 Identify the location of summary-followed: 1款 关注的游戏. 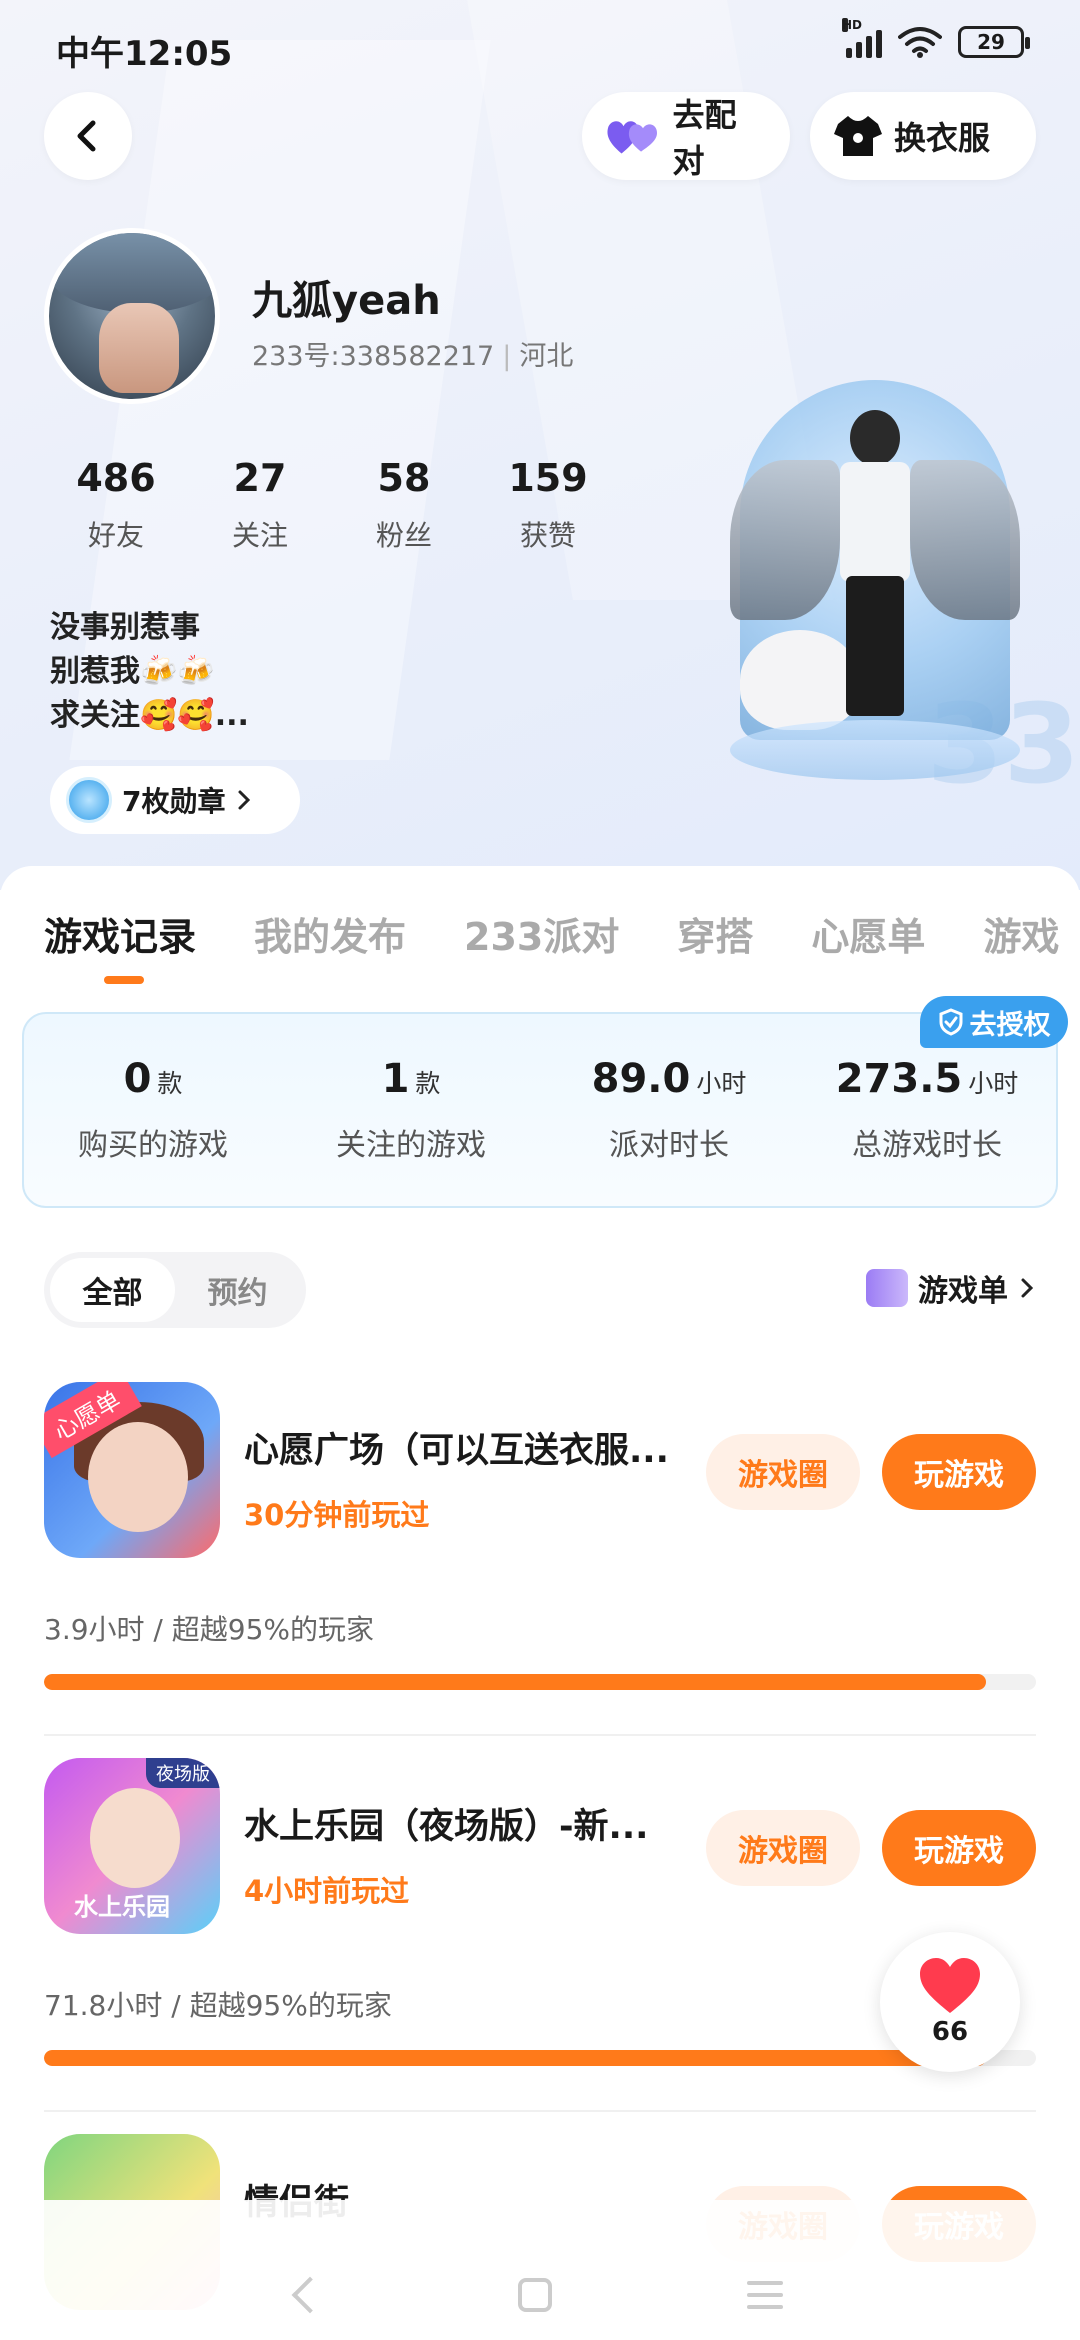
(411, 1110).